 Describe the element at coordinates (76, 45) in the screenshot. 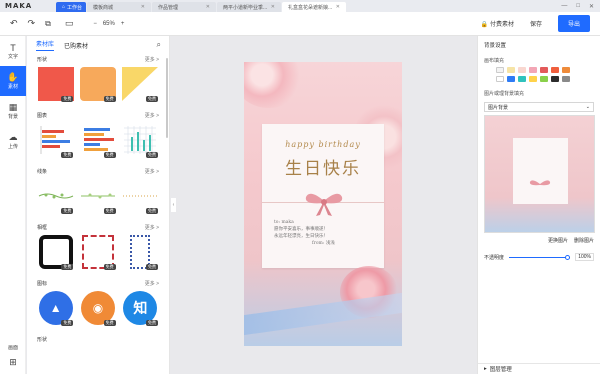

I see `tab-purchased: 已购素材` at that location.